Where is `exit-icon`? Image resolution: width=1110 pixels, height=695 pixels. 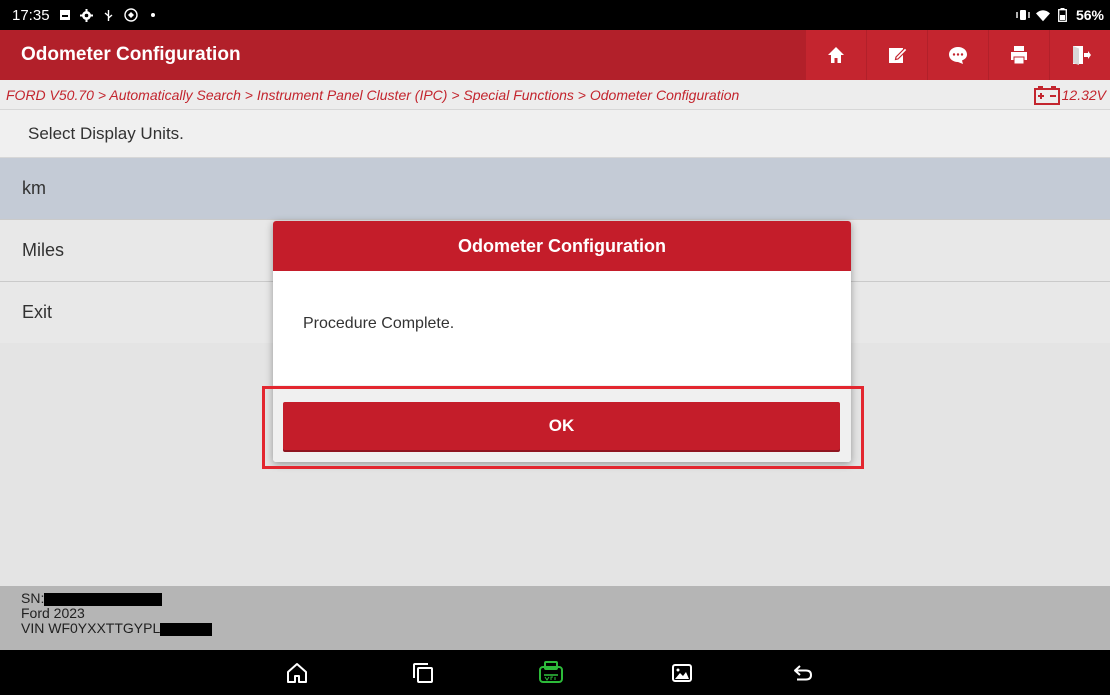
exit-icon is located at coordinates (1082, 55).